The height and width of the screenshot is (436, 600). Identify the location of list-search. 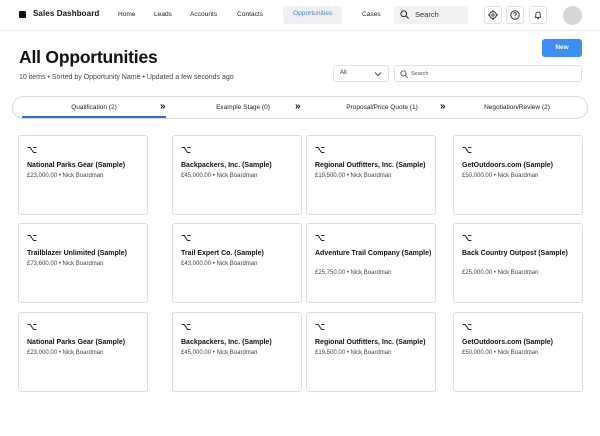
(488, 73).